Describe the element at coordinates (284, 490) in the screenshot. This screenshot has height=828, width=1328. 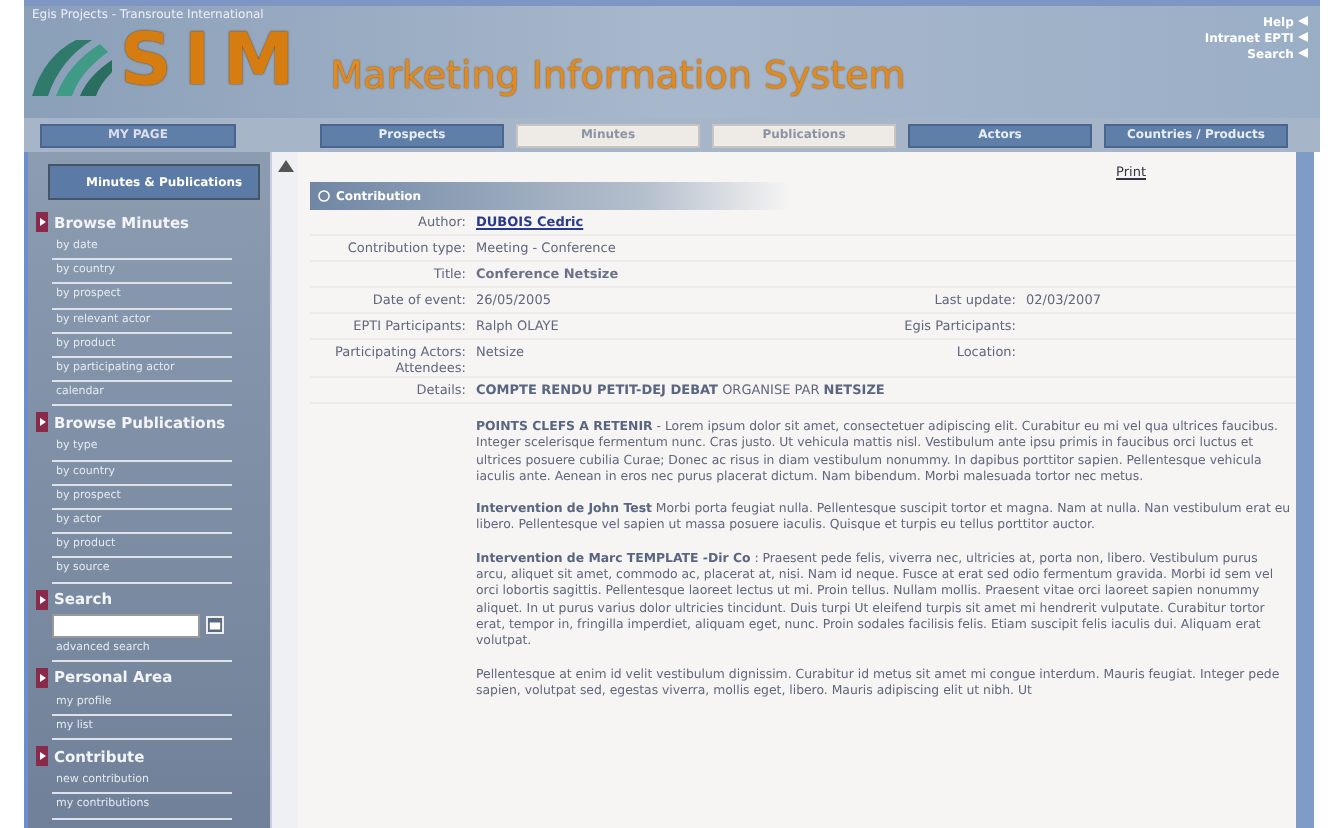
I see `scrollbar` at that location.